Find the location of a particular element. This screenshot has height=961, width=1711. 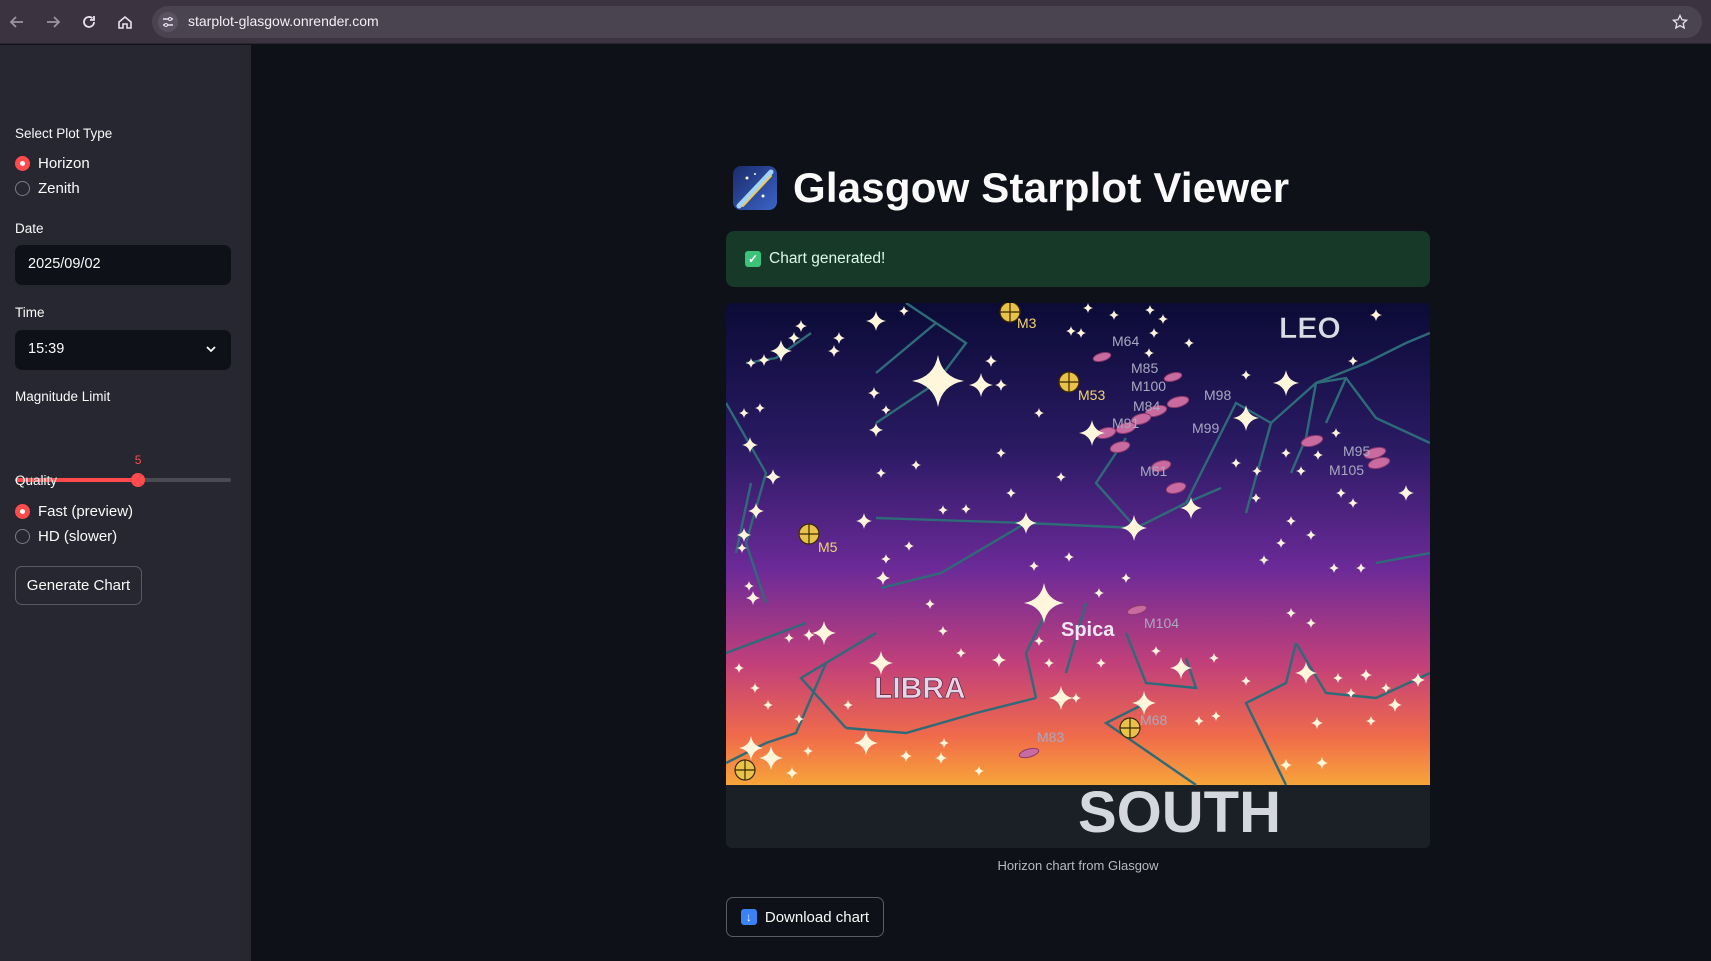

page-title-row: Glasgow Starplot Viewer is located at coordinates (1011, 188).